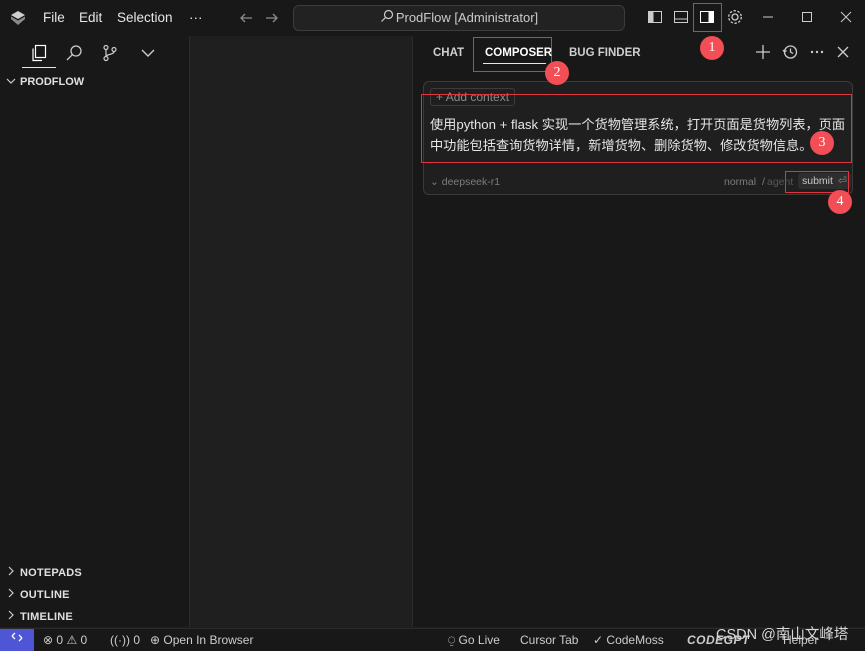 This screenshot has width=865, height=651. I want to click on active-view-indicator, so click(39, 67).